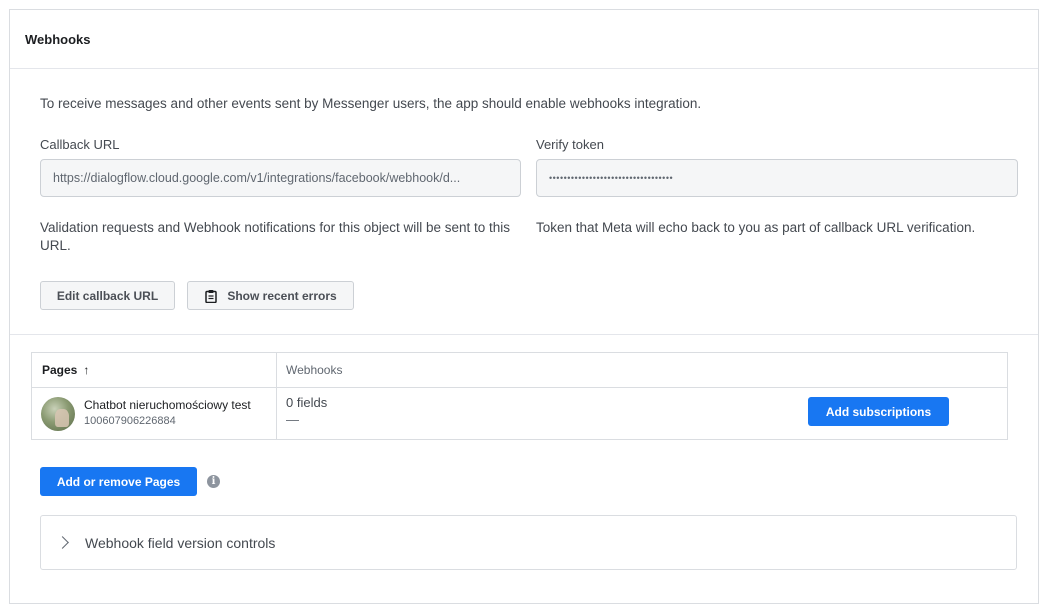  I want to click on webhooks-header-label: Webhooks, so click(314, 370).